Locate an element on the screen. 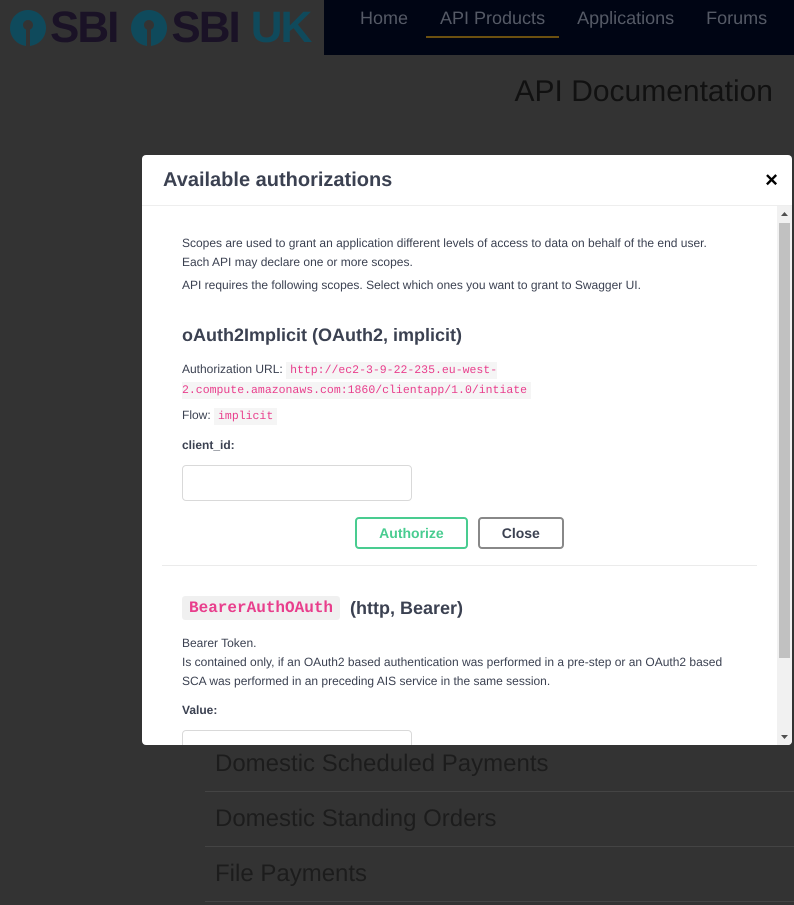 The width and height of the screenshot is (794, 905). authorize-button: Authorize is located at coordinates (411, 533).